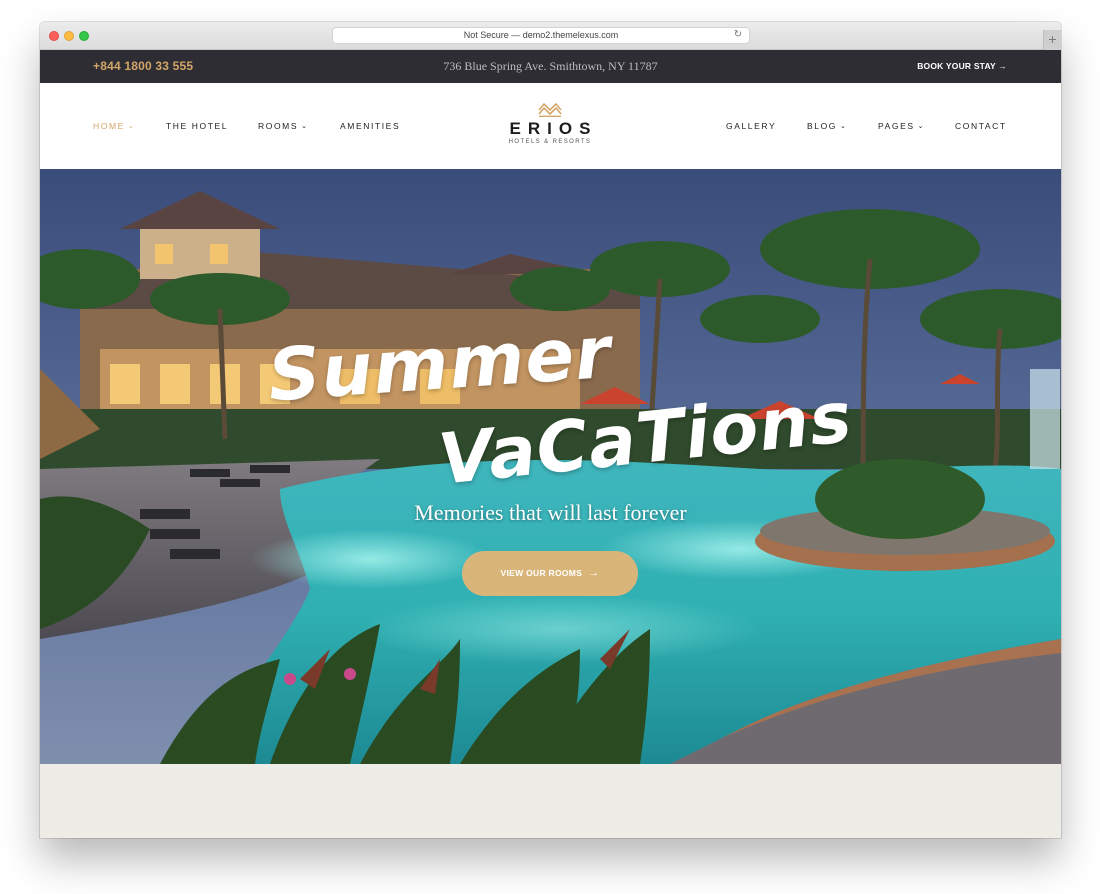 The image size is (1100, 894). What do you see at coordinates (197, 126) in the screenshot?
I see `nav-the-hotel: THE HOTEL` at bounding box center [197, 126].